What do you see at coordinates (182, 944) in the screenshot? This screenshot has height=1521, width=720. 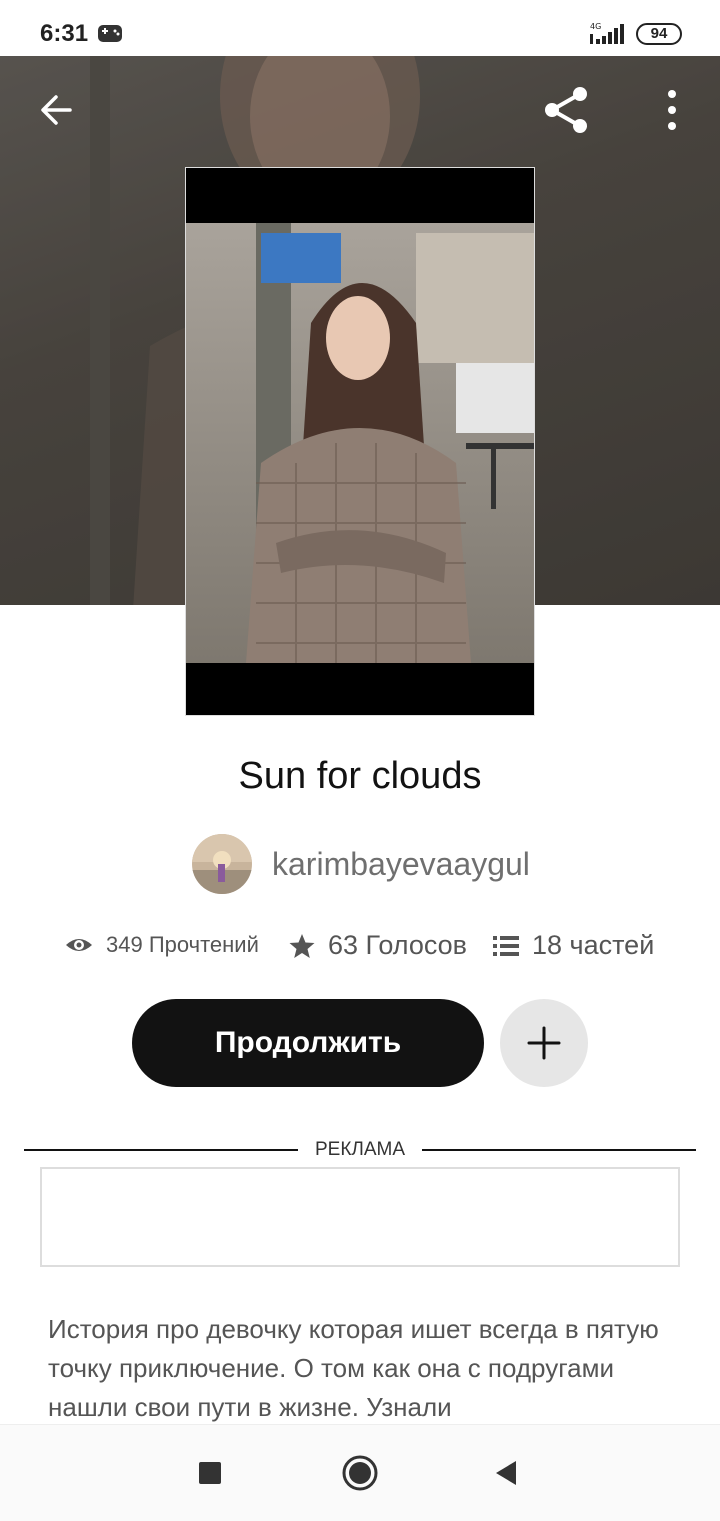 I see `reads-count: 349 Прочтений` at bounding box center [182, 944].